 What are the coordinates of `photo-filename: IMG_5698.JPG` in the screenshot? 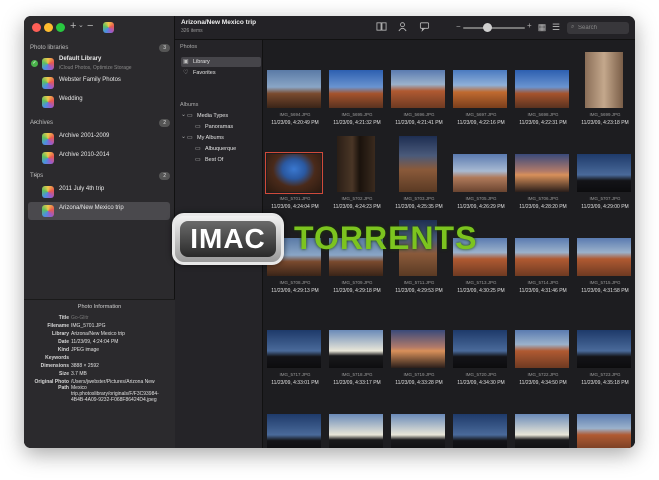 It's located at (543, 114).